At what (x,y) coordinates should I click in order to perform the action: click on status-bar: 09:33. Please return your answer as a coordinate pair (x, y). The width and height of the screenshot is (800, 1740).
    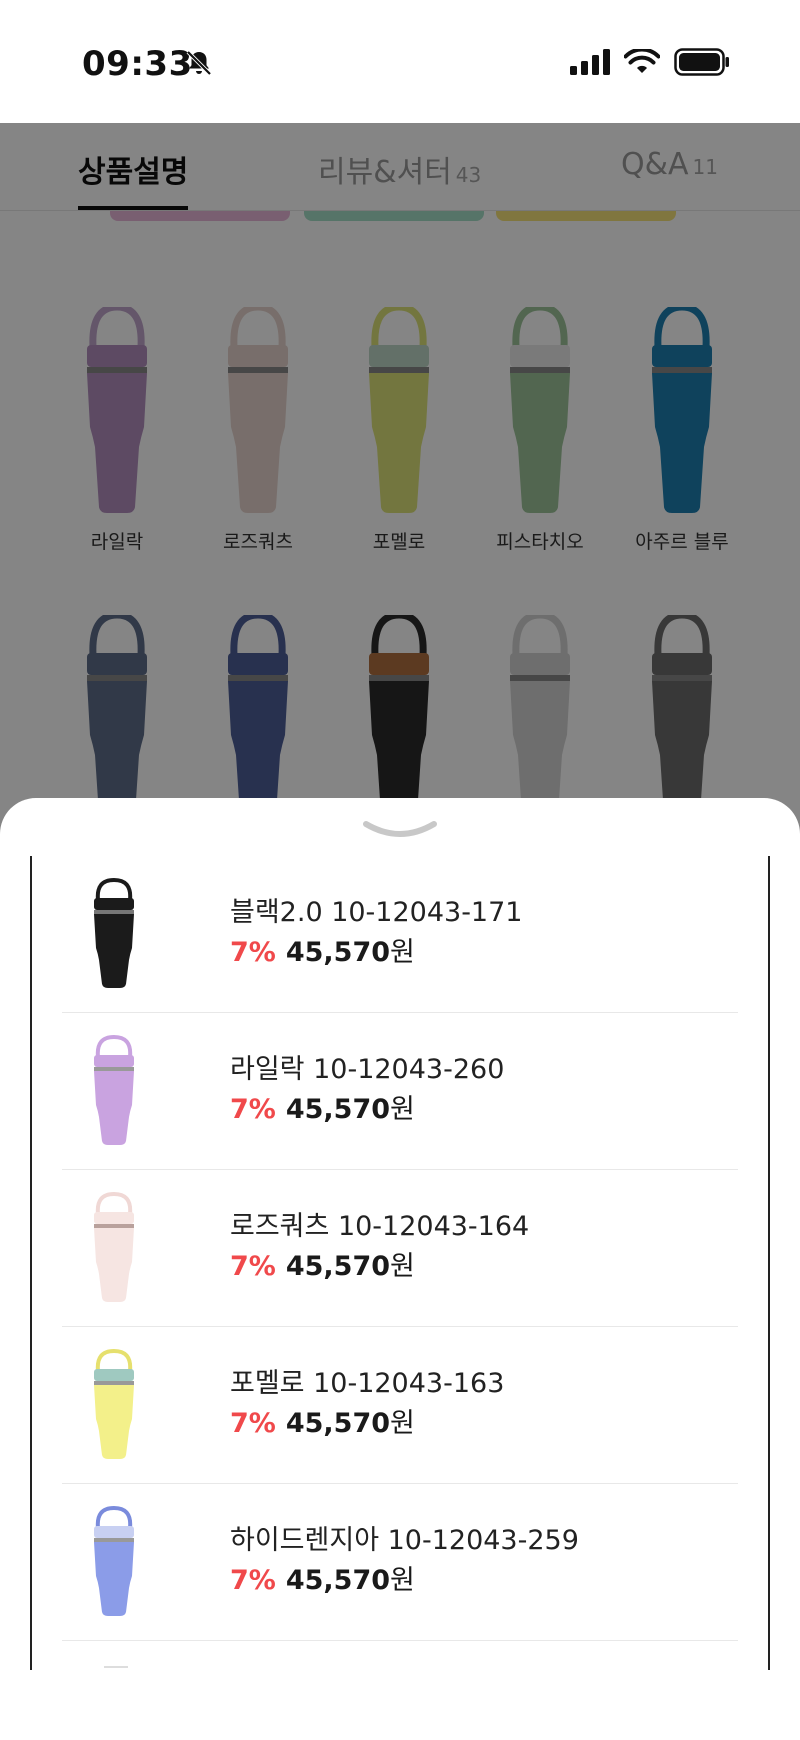
    Looking at the image, I should click on (400, 61).